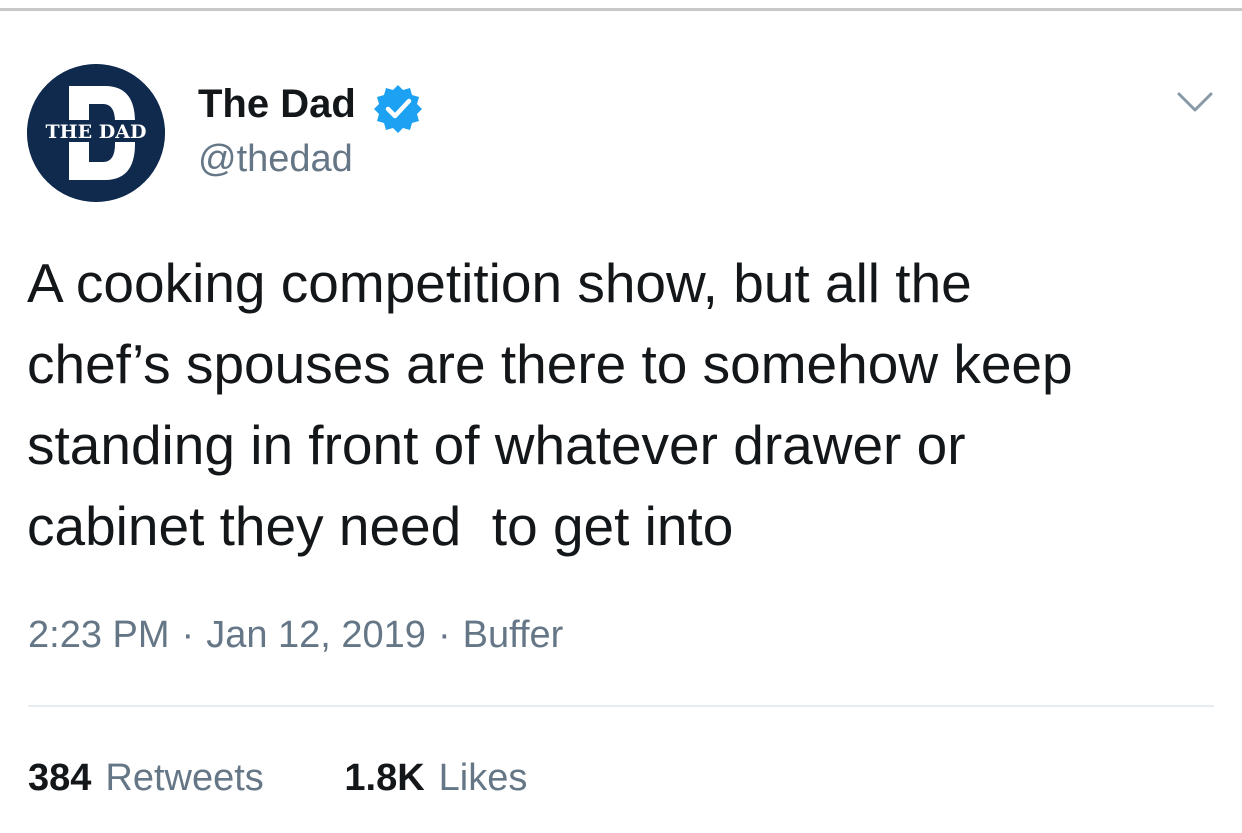 The image size is (1242, 833). I want to click on likes-stat: 1.8K Likes, so click(435, 778).